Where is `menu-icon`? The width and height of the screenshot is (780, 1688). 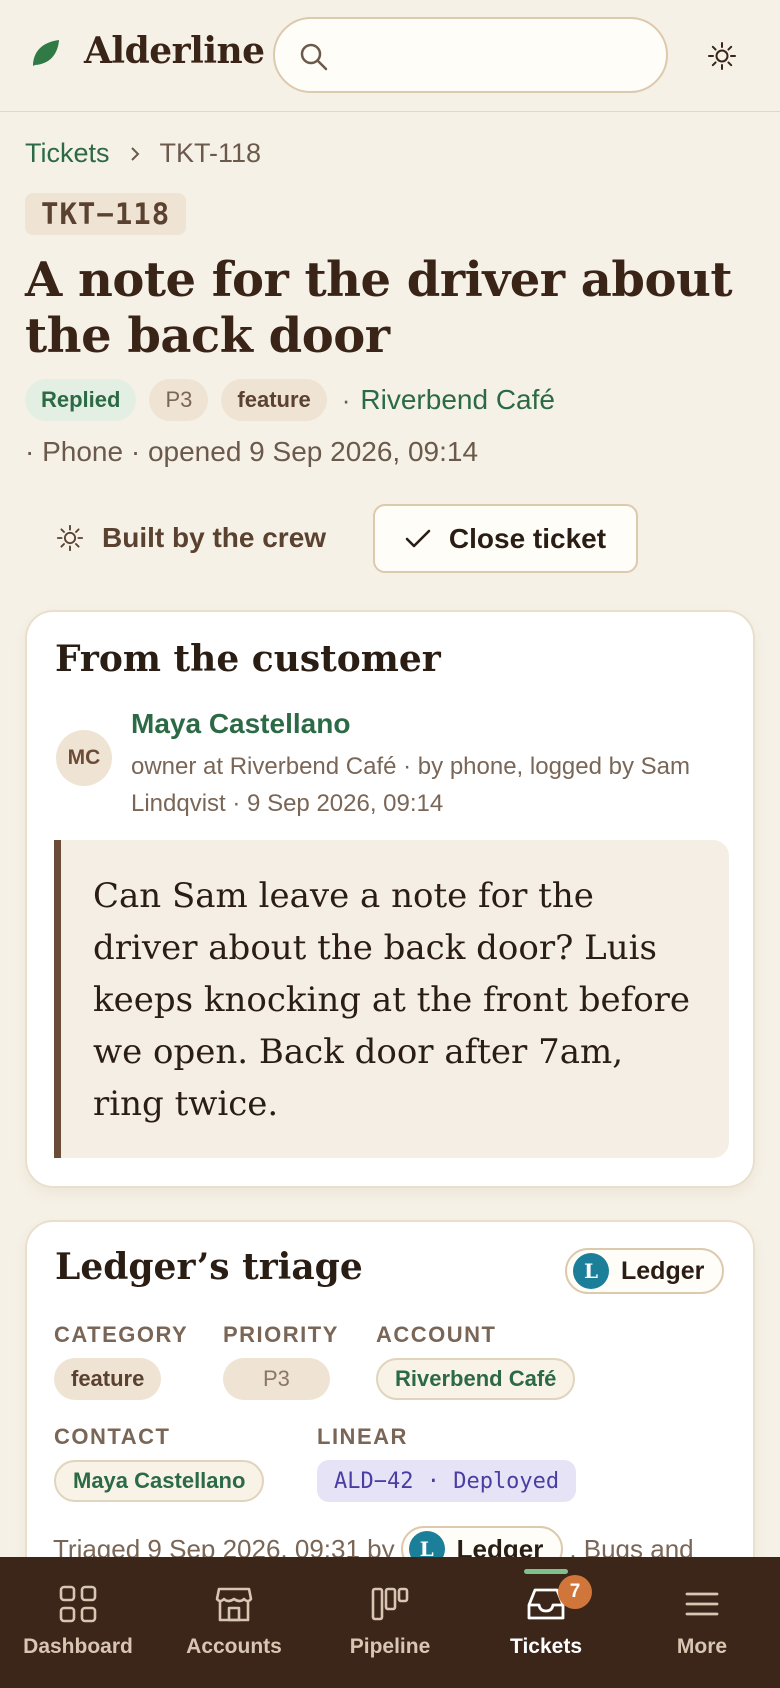
menu-icon is located at coordinates (702, 1604).